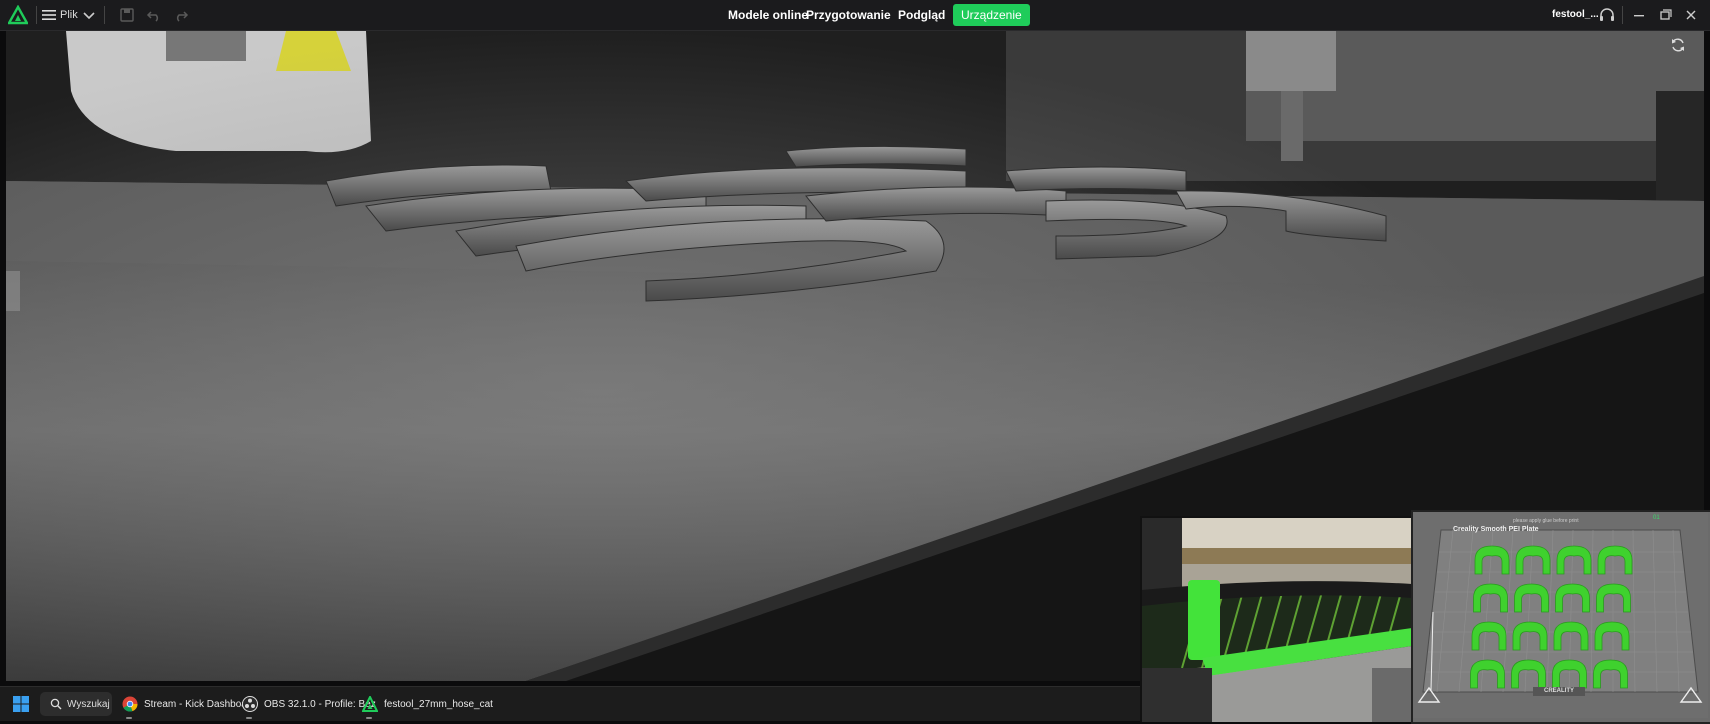  What do you see at coordinates (320, 704) in the screenshot?
I see `taskbar-item-label: OBS 32.1.0 - Profile: Bez` at bounding box center [320, 704].